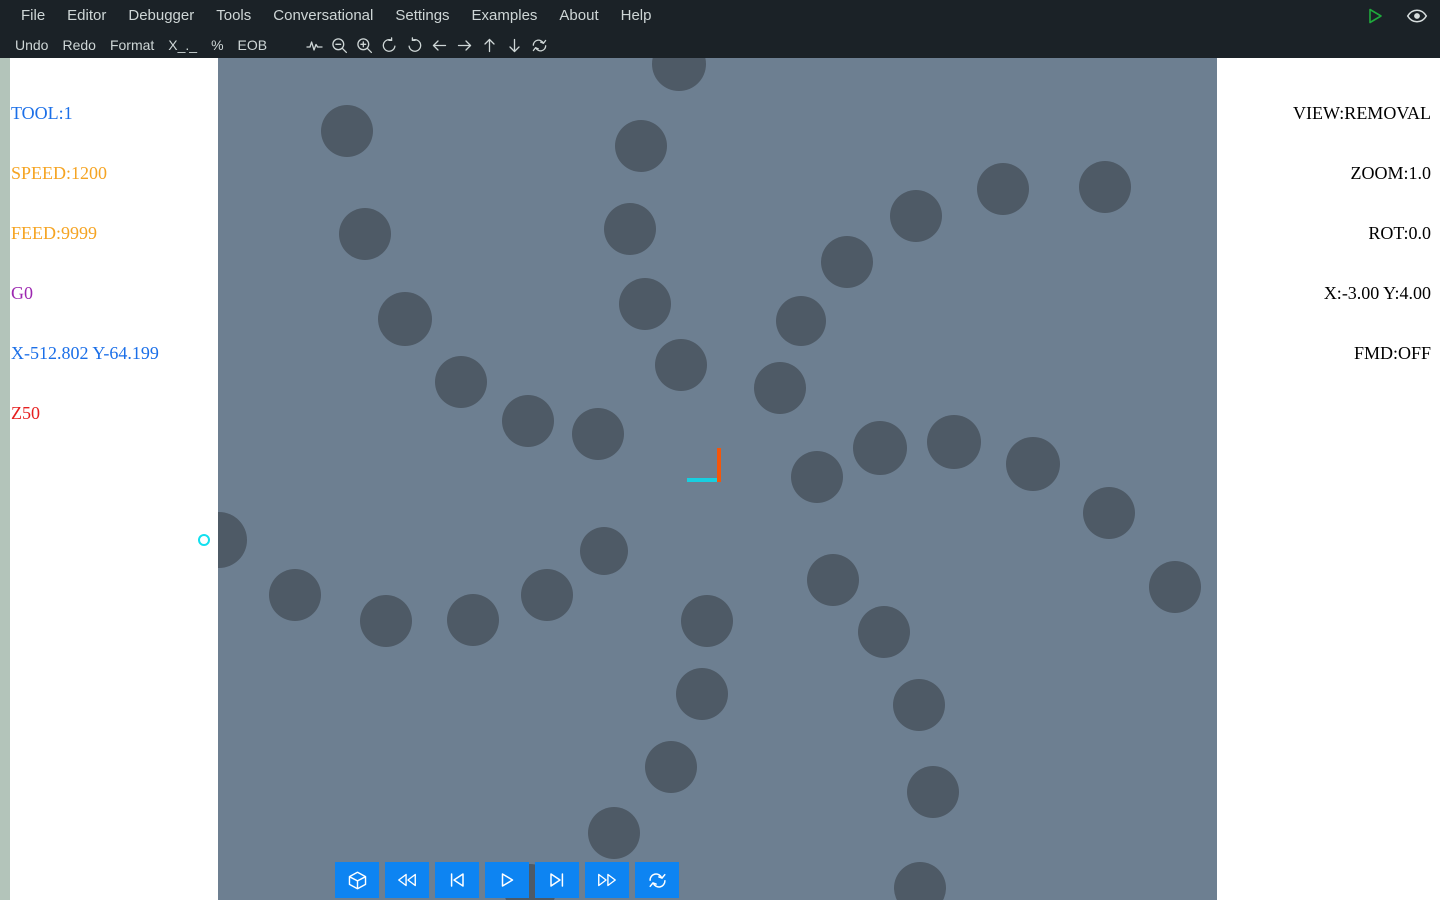 This screenshot has height=900, width=1440. Describe the element at coordinates (1391, 173) in the screenshot. I see `status-zoom: ZOOM:1.0` at that location.